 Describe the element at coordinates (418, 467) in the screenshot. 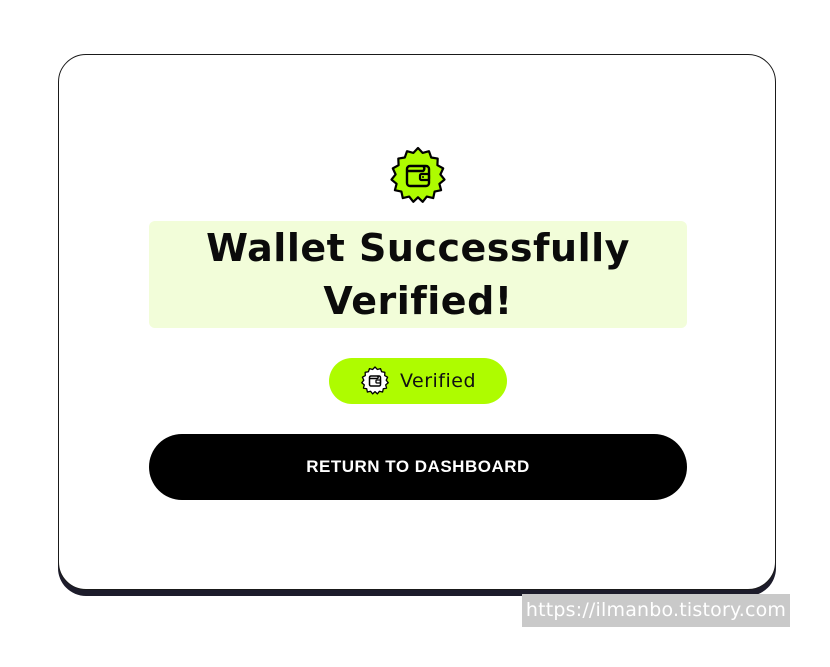

I see `return-to-dashboard-button: RETURN TO DASHBOARD` at that location.